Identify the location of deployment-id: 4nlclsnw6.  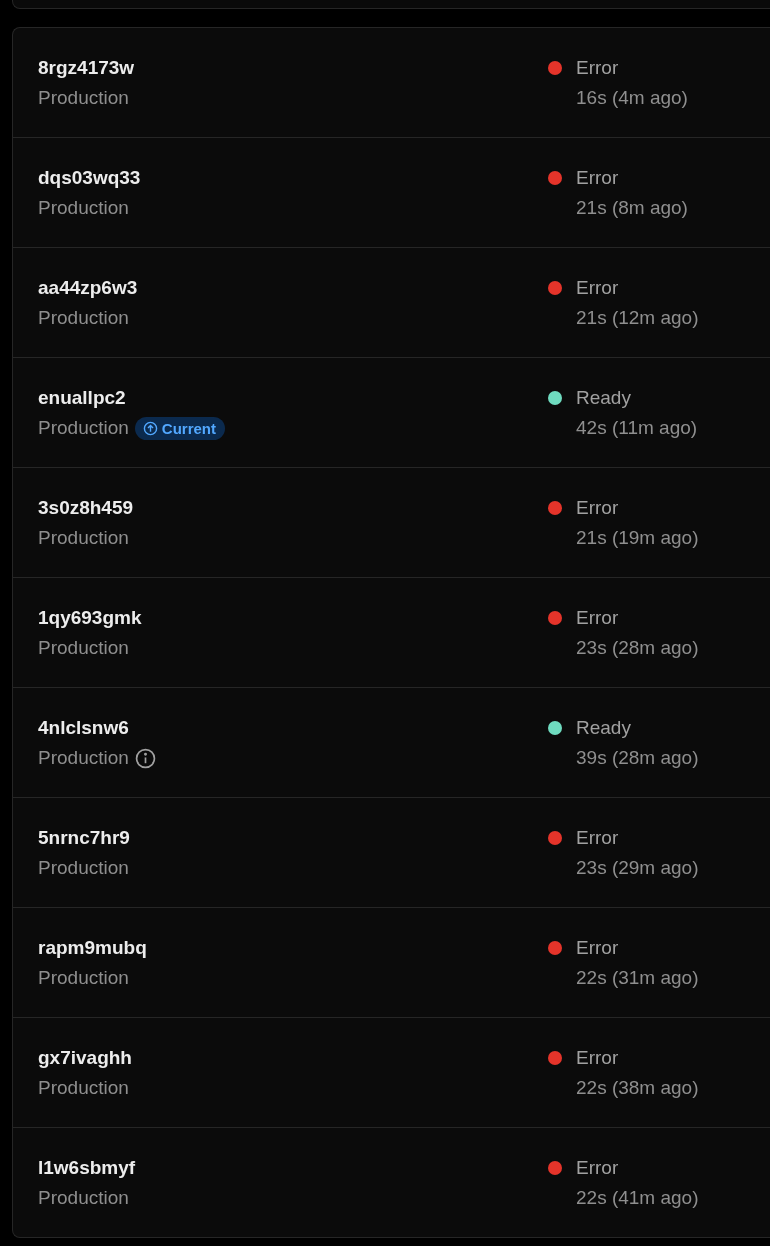
(293, 728).